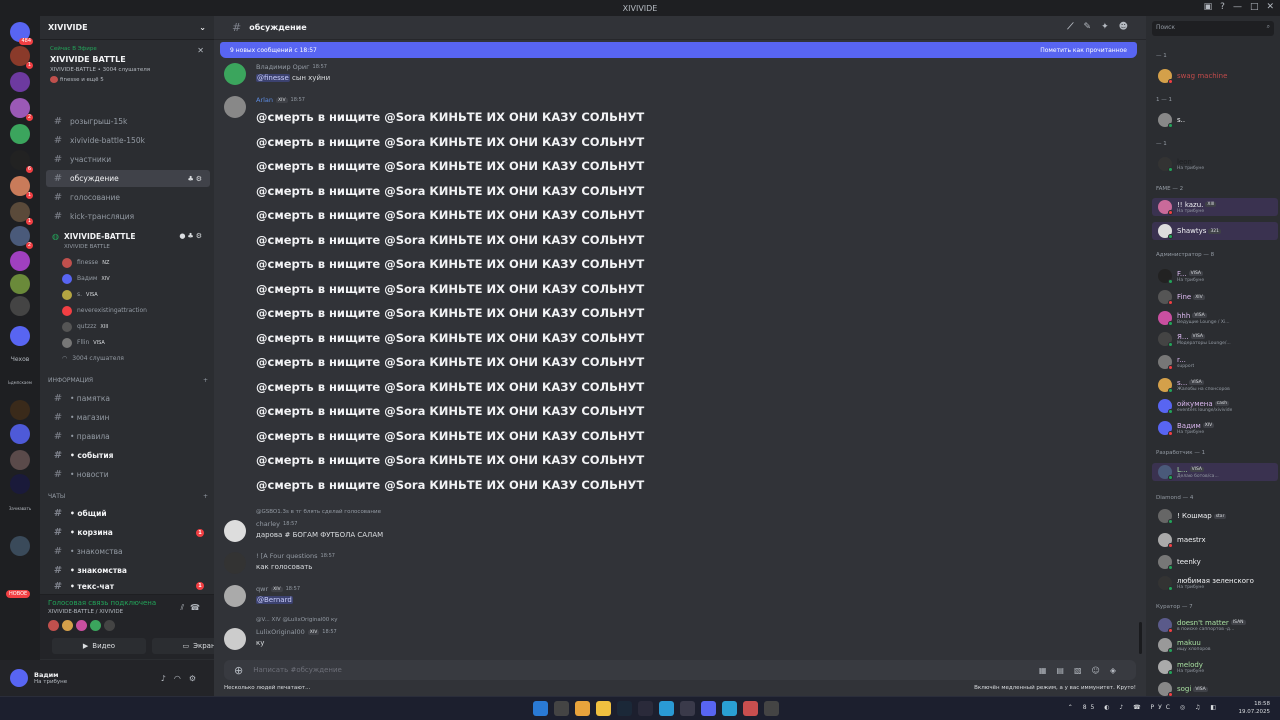 The width and height of the screenshot is (1280, 720). I want to click on members-icon: ☻, so click(1128, 27).